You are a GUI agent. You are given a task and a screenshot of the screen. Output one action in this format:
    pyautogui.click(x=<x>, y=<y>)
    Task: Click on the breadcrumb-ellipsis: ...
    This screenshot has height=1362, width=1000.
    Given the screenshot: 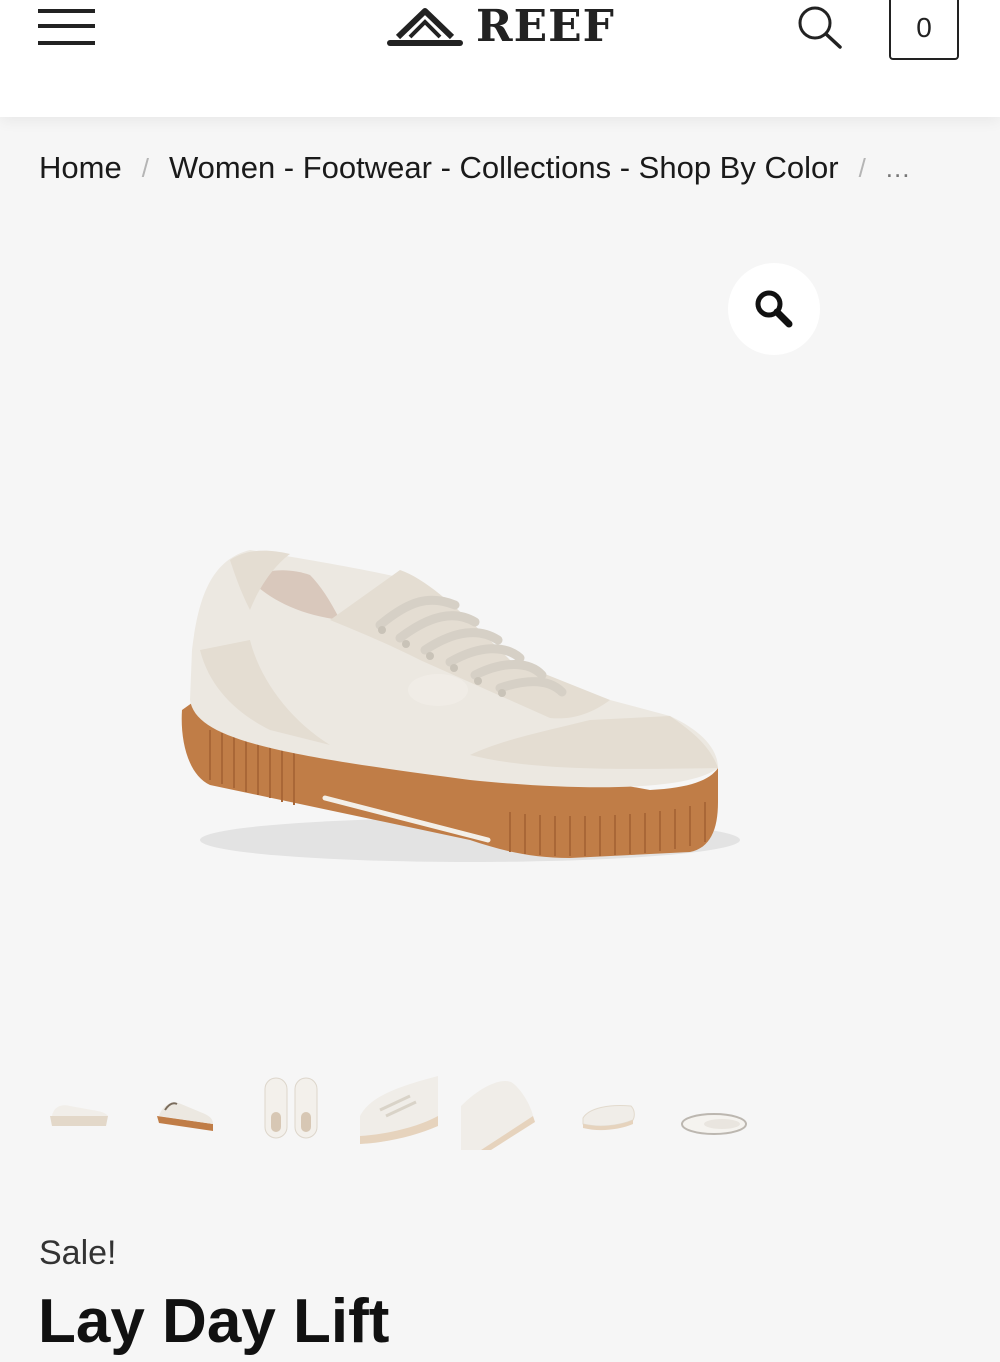 What is the action you would take?
    pyautogui.click(x=898, y=167)
    